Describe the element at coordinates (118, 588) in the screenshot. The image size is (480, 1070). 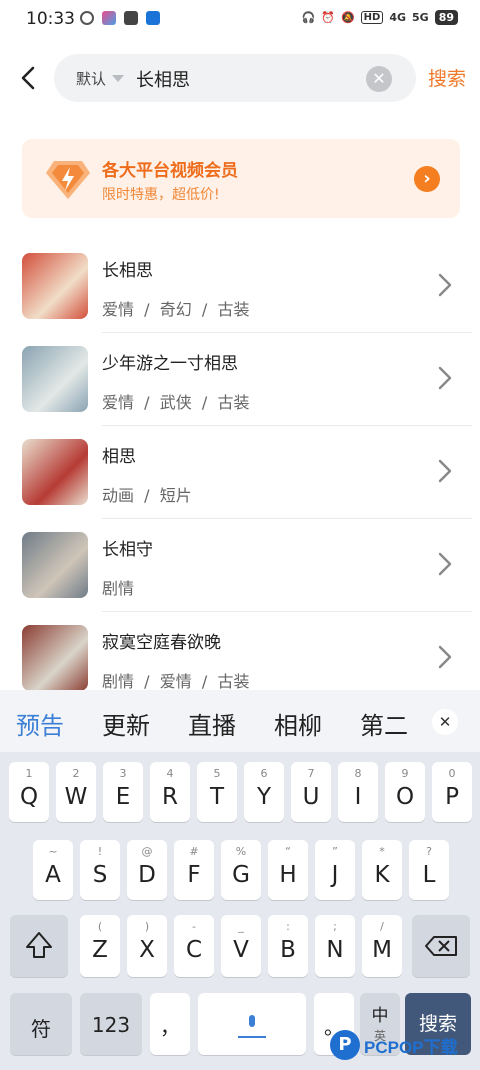
I see `result-tags: 剧情` at that location.